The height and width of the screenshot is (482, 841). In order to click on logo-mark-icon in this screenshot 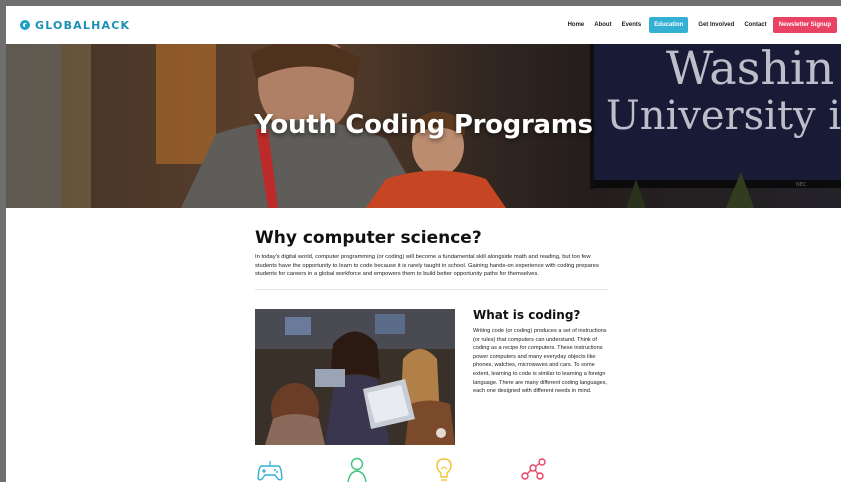, I will do `click(25, 25)`.